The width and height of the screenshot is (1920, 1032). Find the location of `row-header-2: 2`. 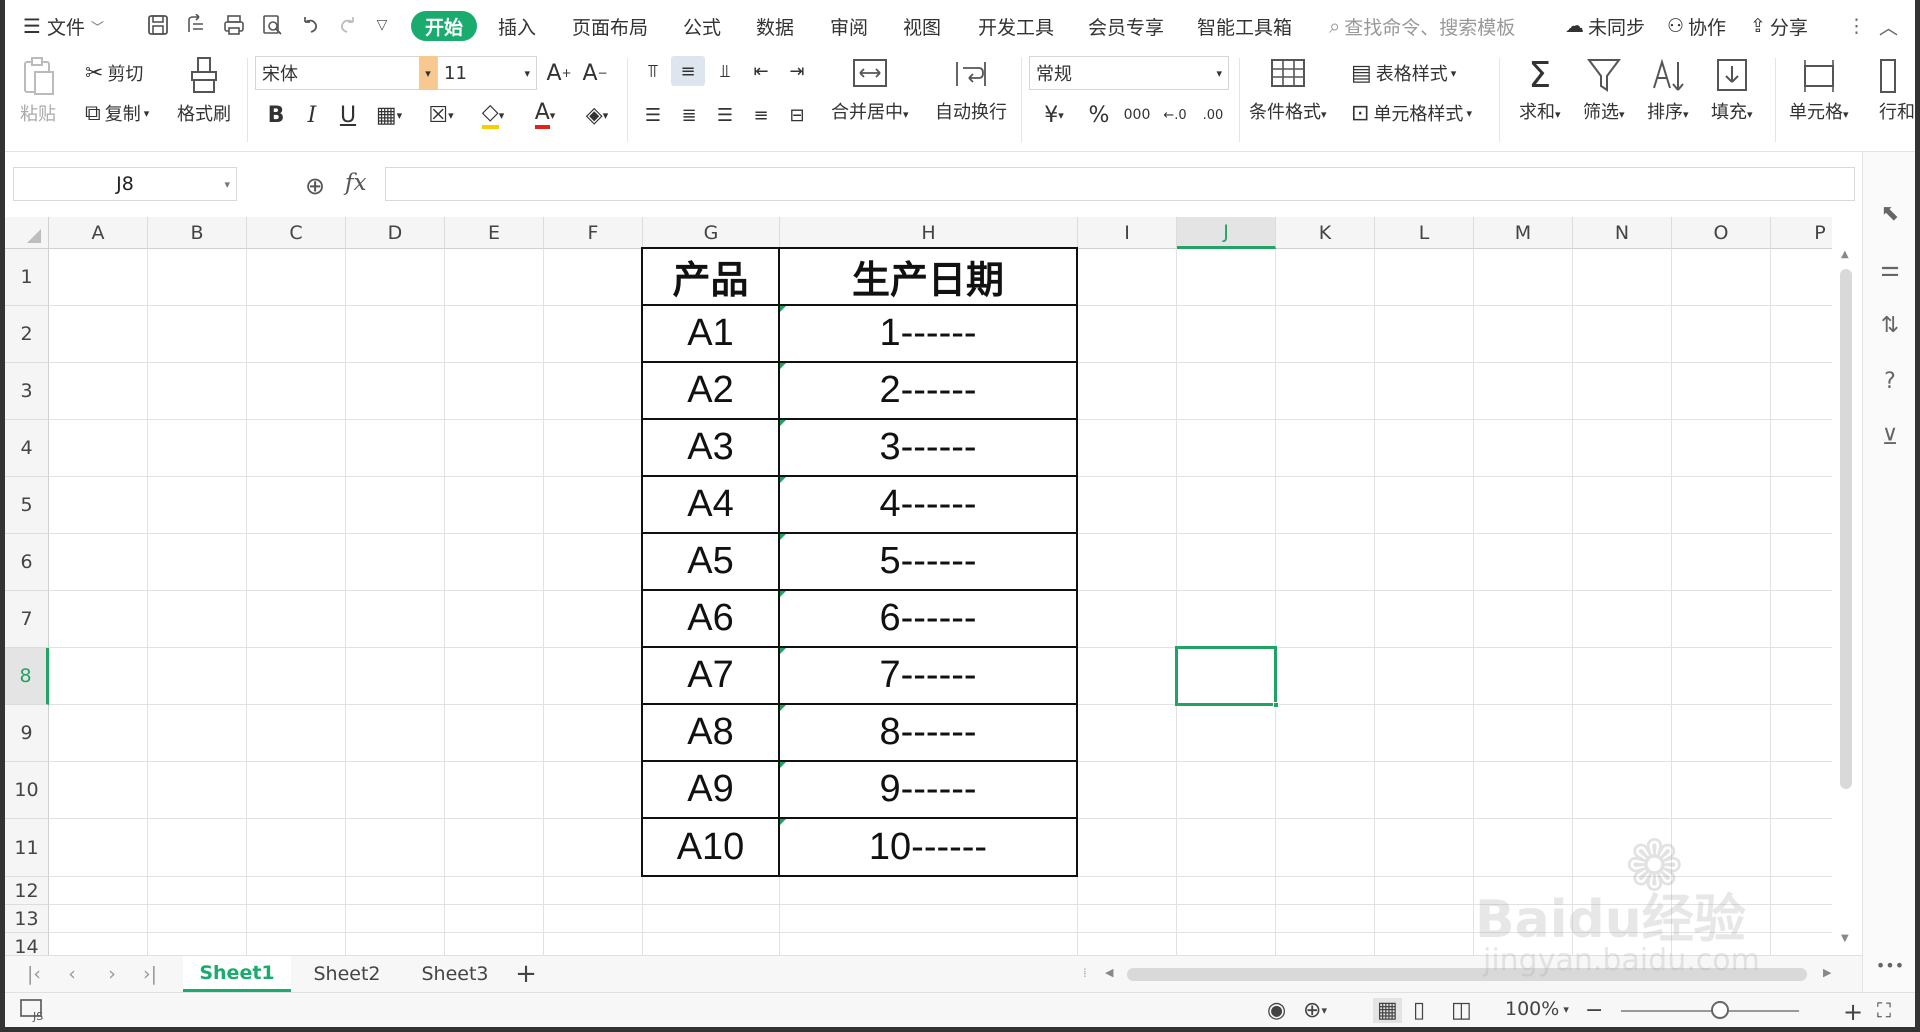

row-header-2: 2 is located at coordinates (27, 334).